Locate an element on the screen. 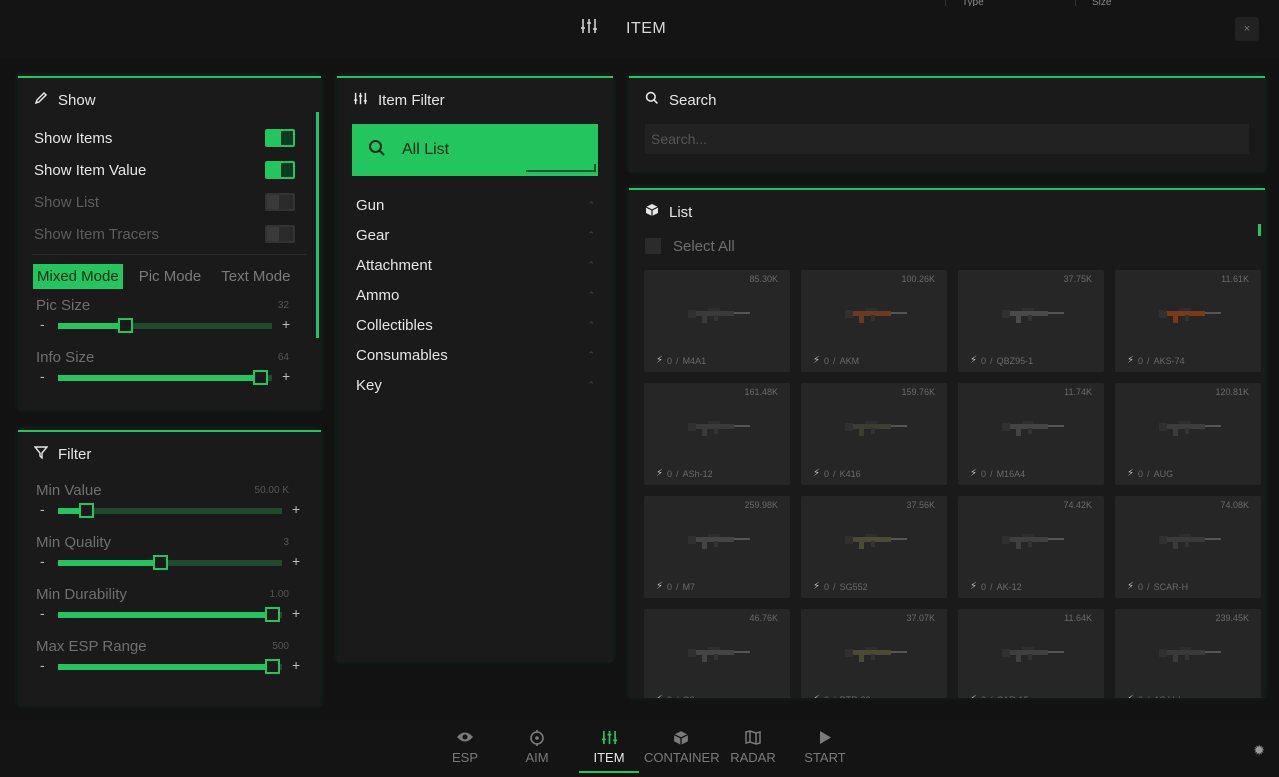  item-card: 259.98K ⚡ 0/M7 is located at coordinates (717, 547).